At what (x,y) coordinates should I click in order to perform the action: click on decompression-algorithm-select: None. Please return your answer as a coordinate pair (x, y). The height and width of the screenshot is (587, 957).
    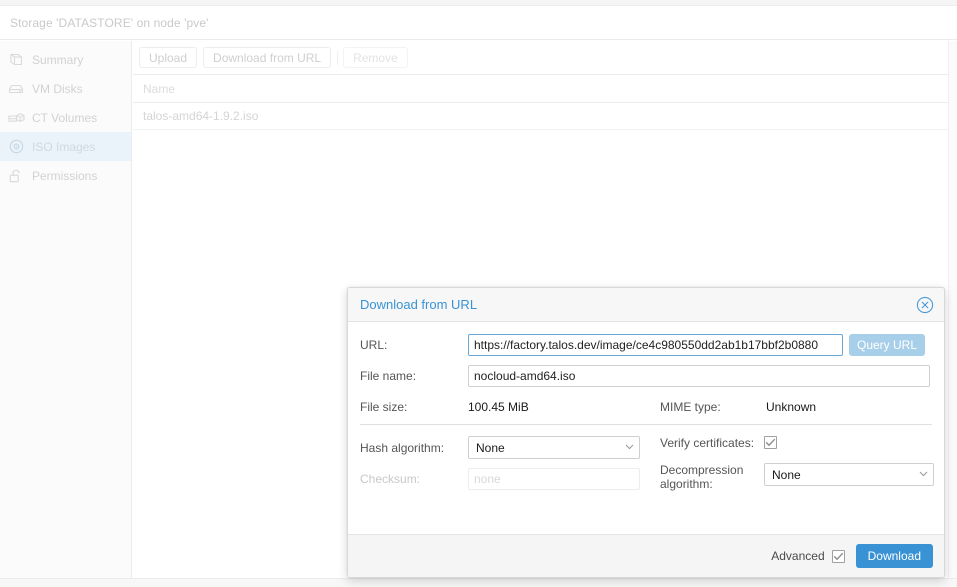
    Looking at the image, I should click on (849, 474).